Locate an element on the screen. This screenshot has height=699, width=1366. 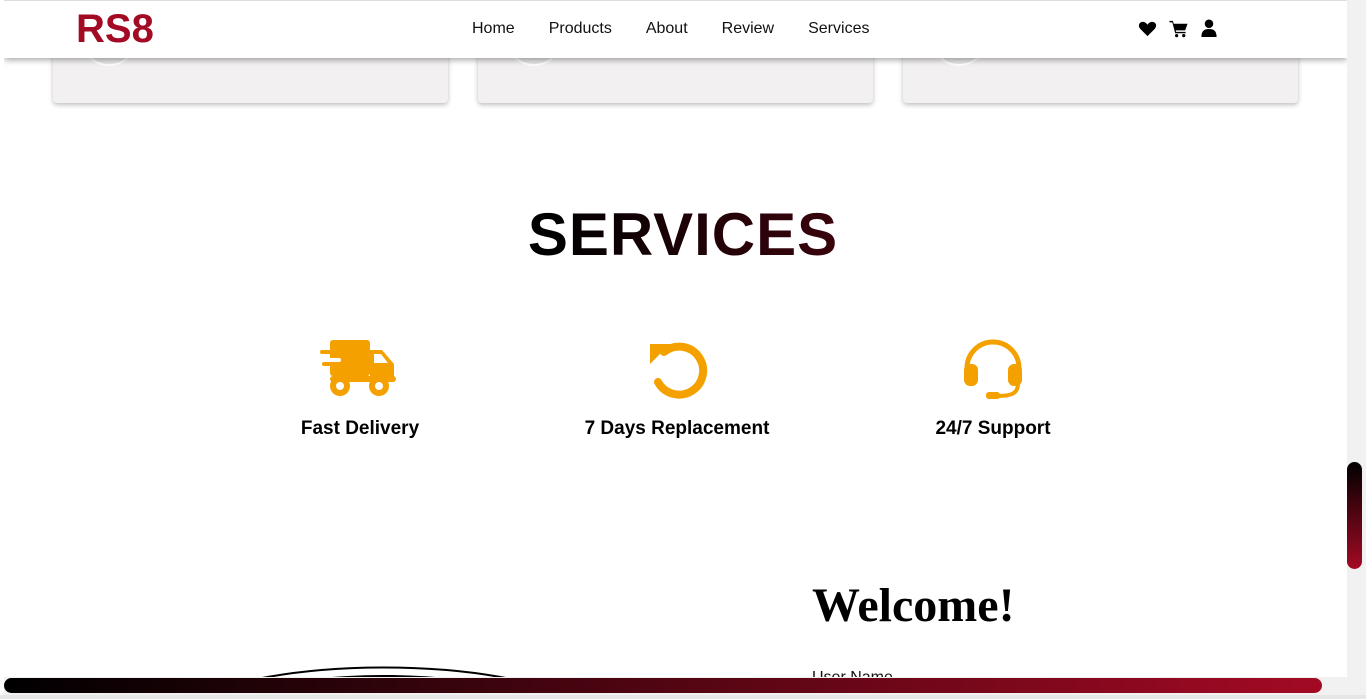
service-fast-delivery: Fast Delivery is located at coordinates (360, 389).